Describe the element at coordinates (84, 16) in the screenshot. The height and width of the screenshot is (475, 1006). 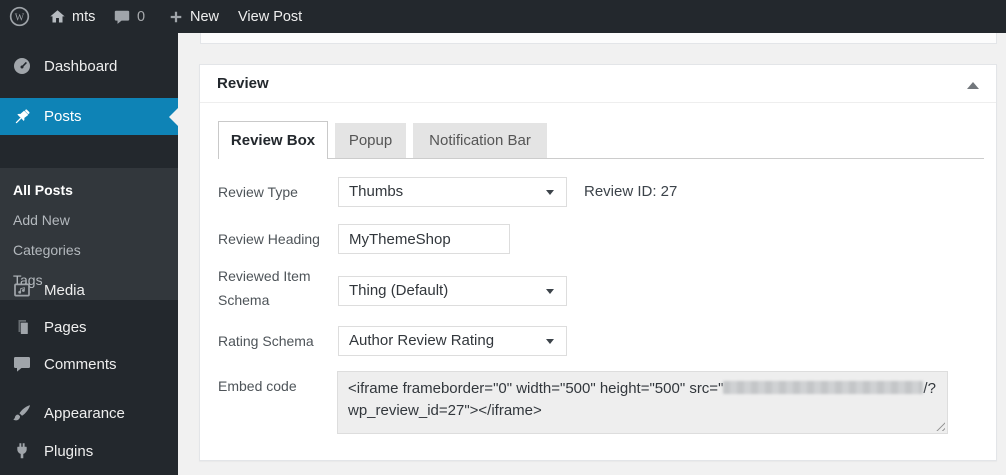
I see `site-name-label: mts` at that location.